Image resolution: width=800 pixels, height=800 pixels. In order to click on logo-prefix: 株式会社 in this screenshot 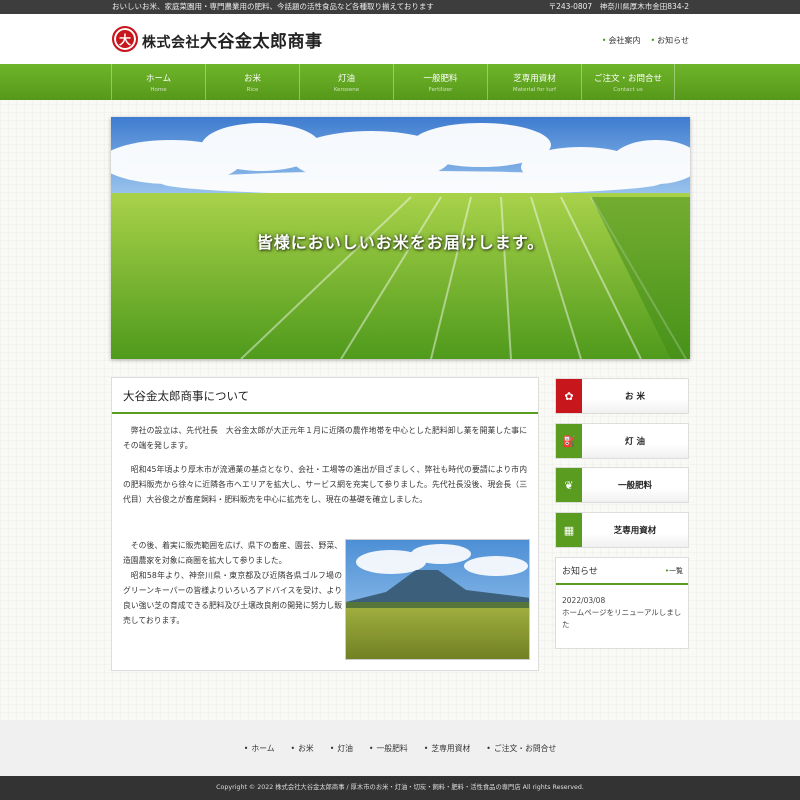, I will do `click(171, 42)`.